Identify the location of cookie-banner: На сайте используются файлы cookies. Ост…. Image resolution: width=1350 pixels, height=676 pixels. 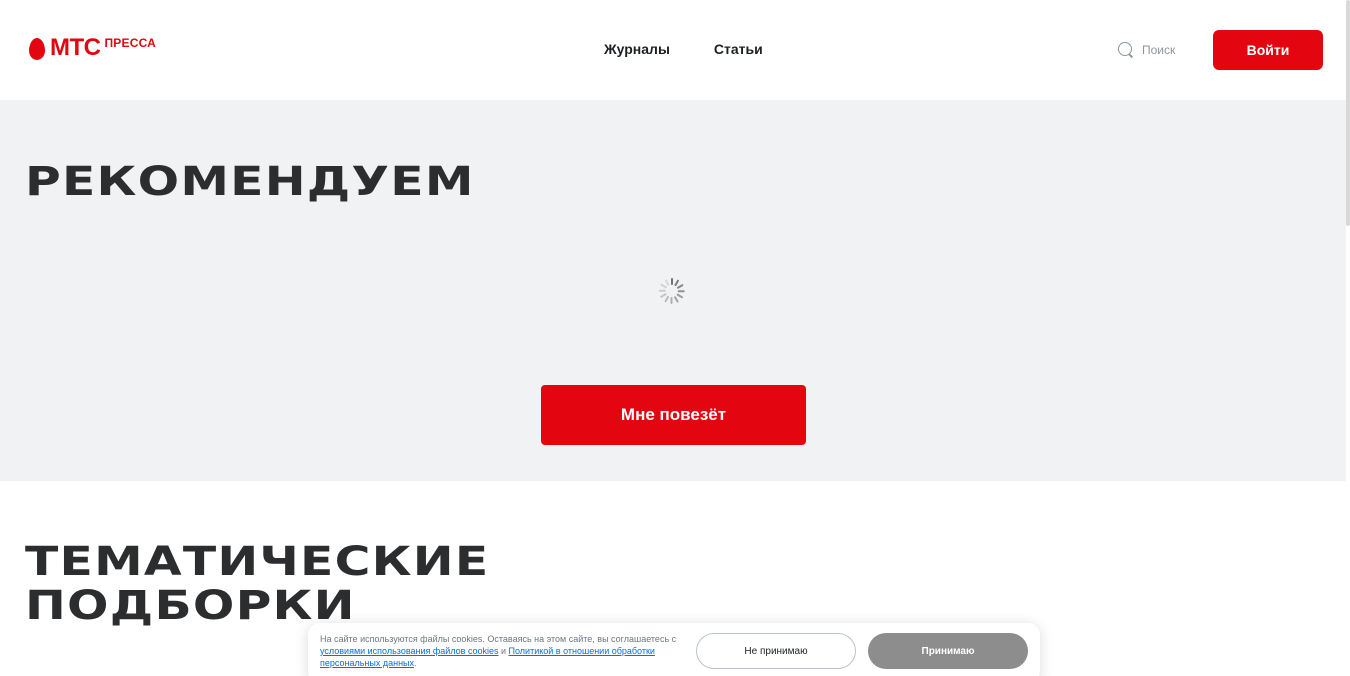
(674, 649).